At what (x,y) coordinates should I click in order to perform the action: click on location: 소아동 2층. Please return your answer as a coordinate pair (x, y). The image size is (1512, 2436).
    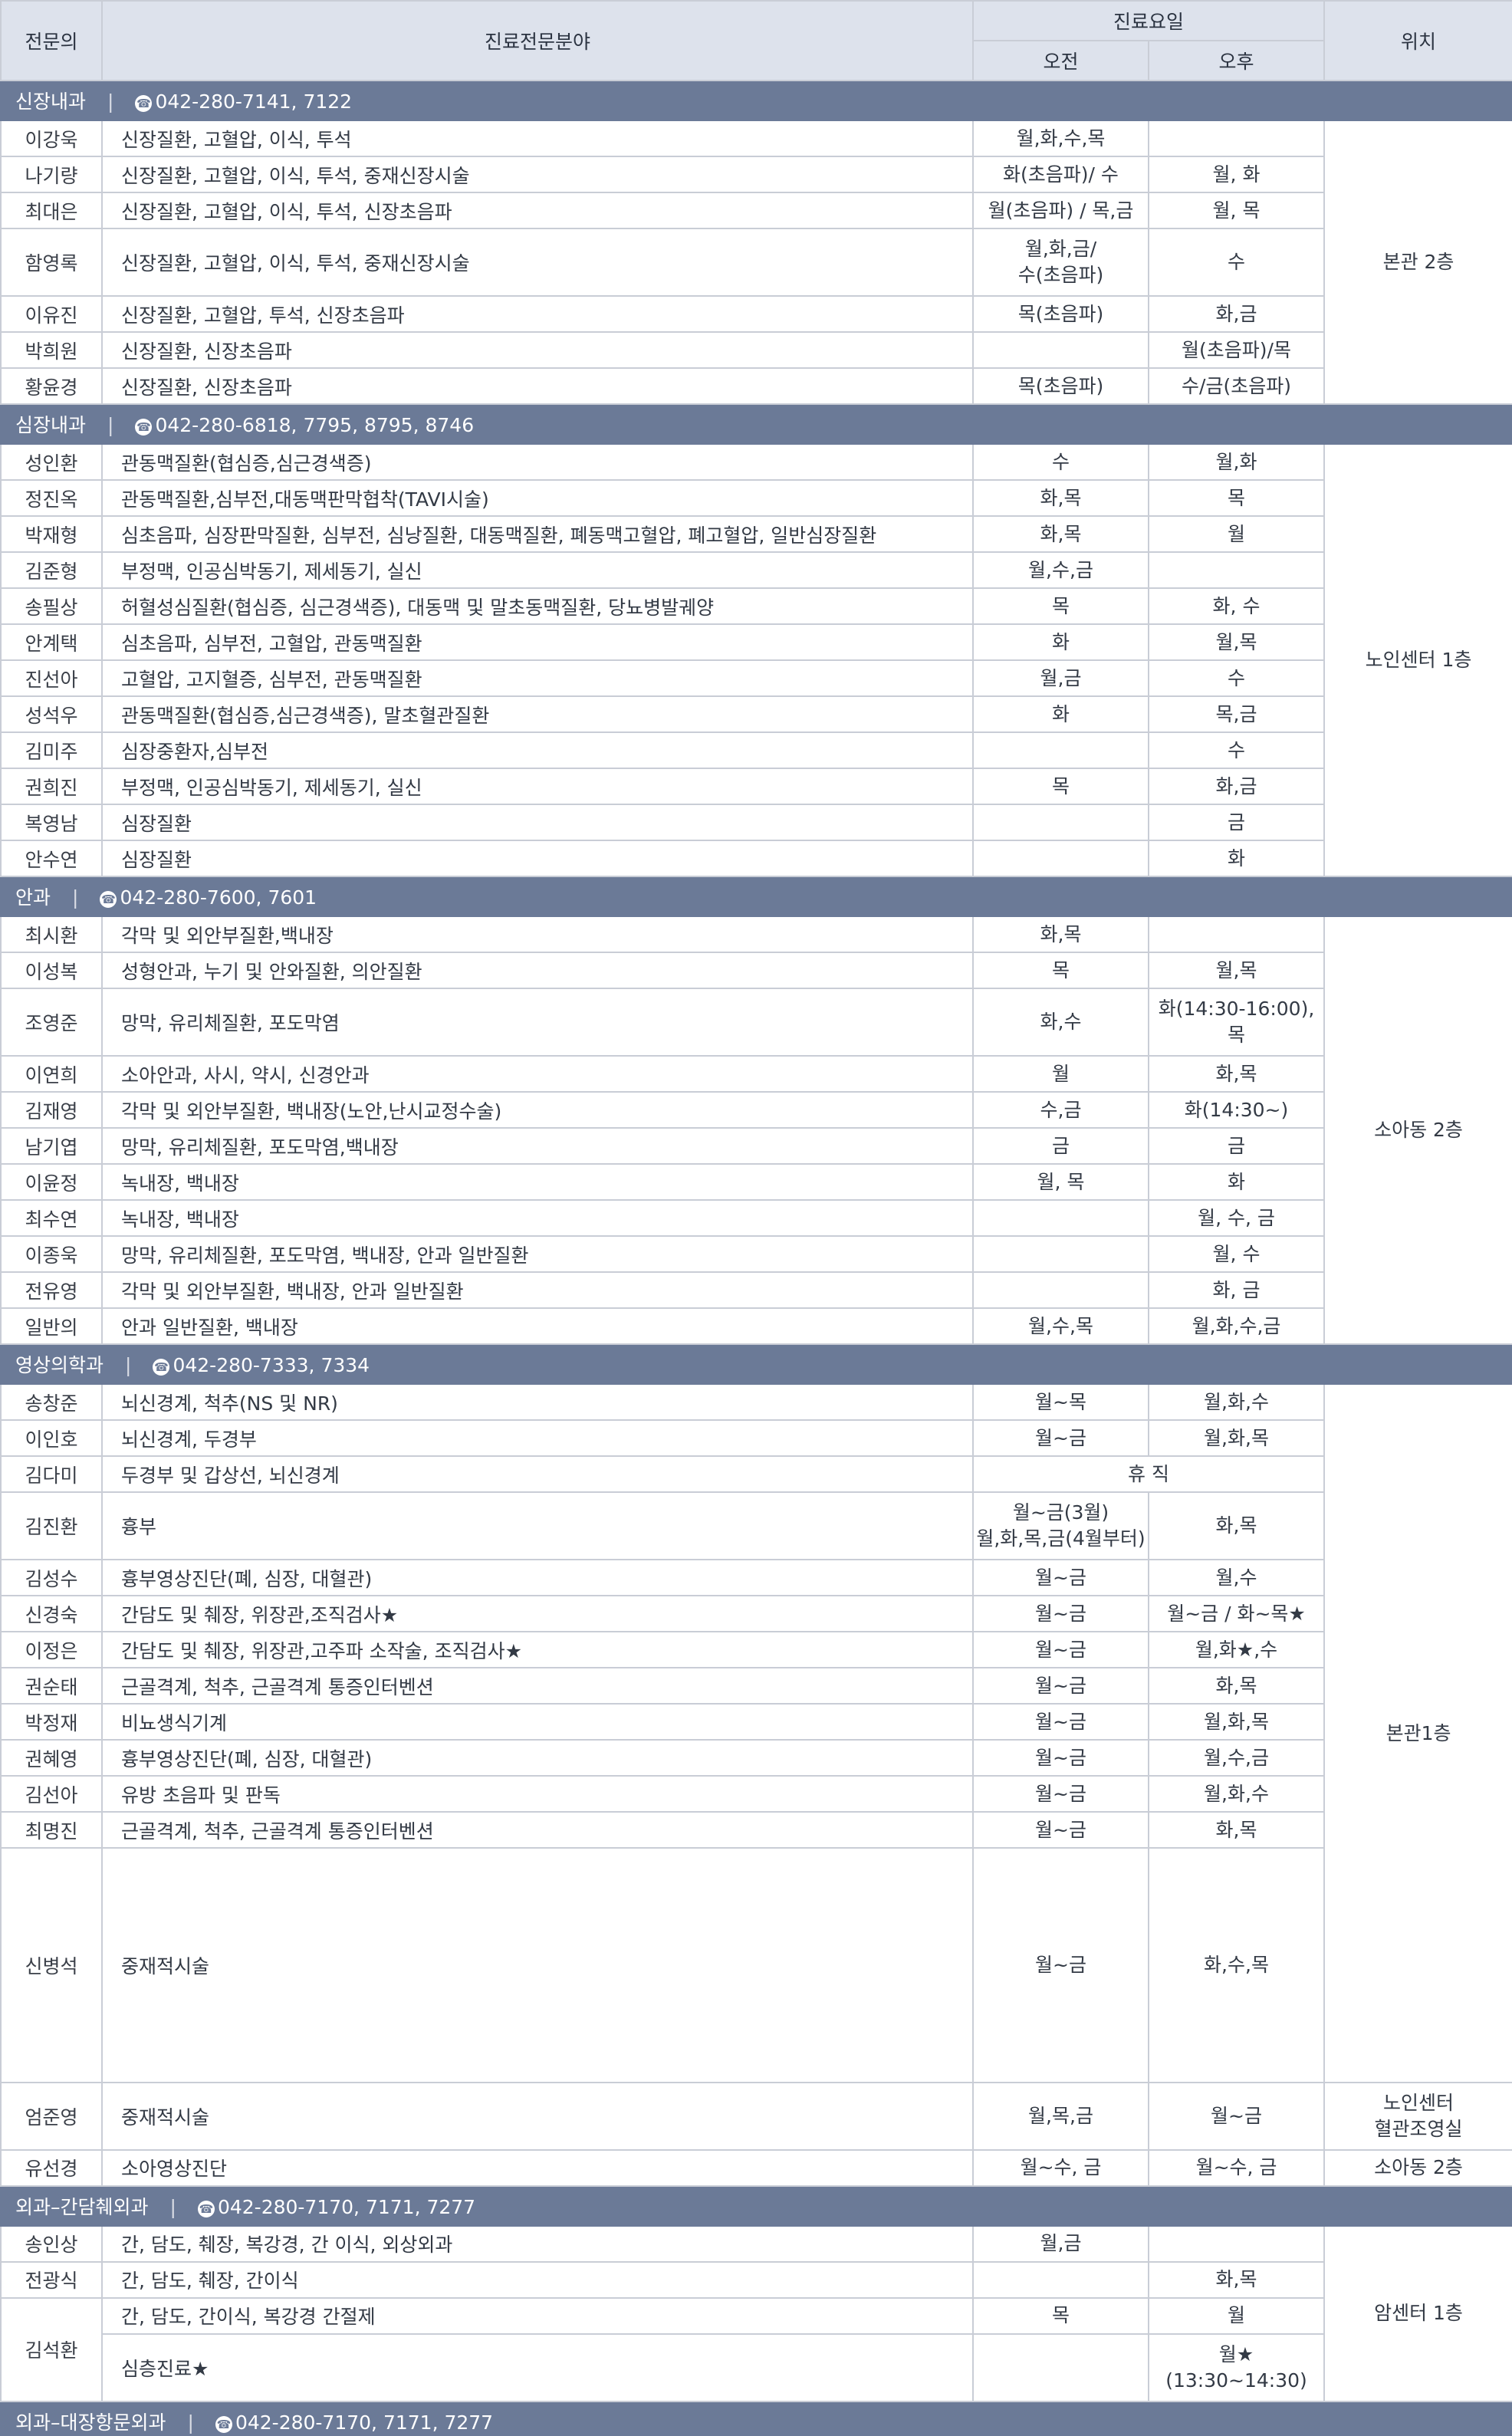
    Looking at the image, I should click on (1417, 1130).